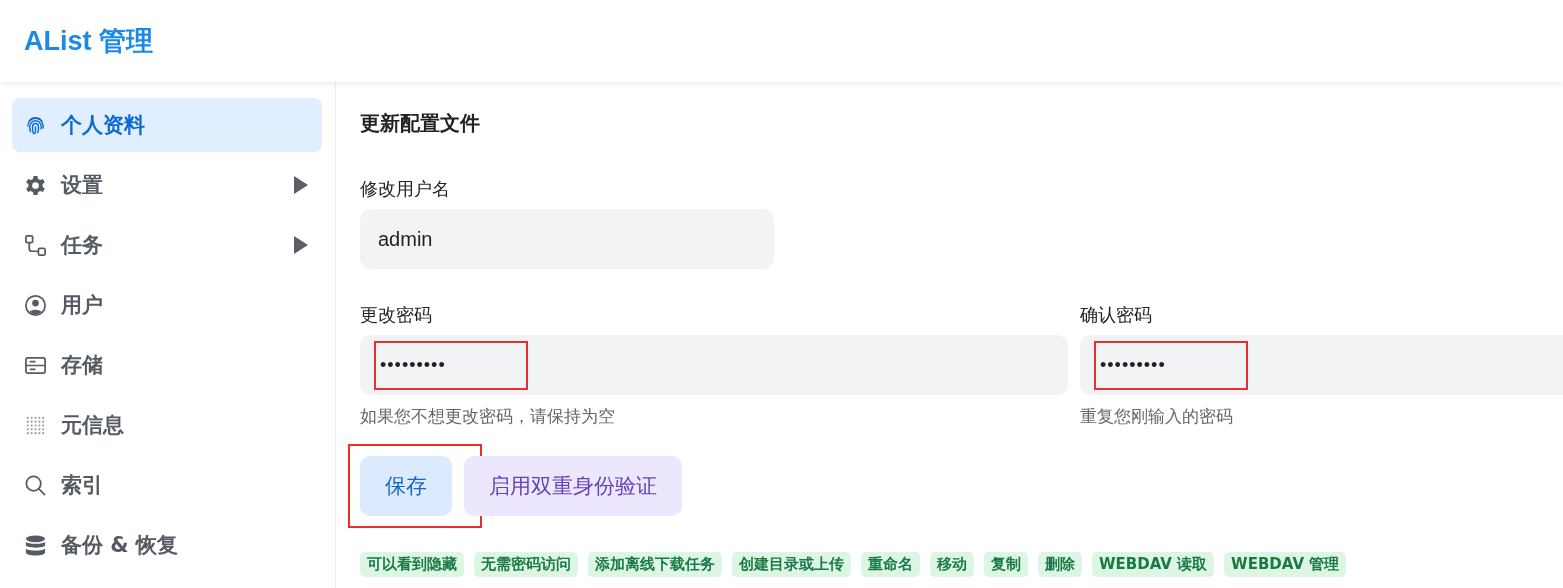 Image resolution: width=1563 pixels, height=588 pixels. What do you see at coordinates (167, 425) in the screenshot?
I see `sidebar-item: 元信息` at bounding box center [167, 425].